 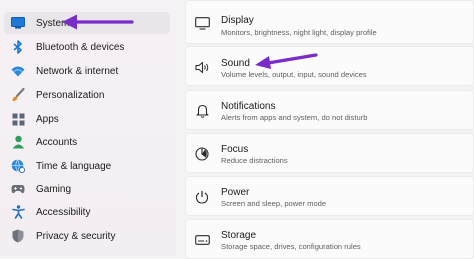 I want to click on card-title: Sound, so click(x=235, y=63).